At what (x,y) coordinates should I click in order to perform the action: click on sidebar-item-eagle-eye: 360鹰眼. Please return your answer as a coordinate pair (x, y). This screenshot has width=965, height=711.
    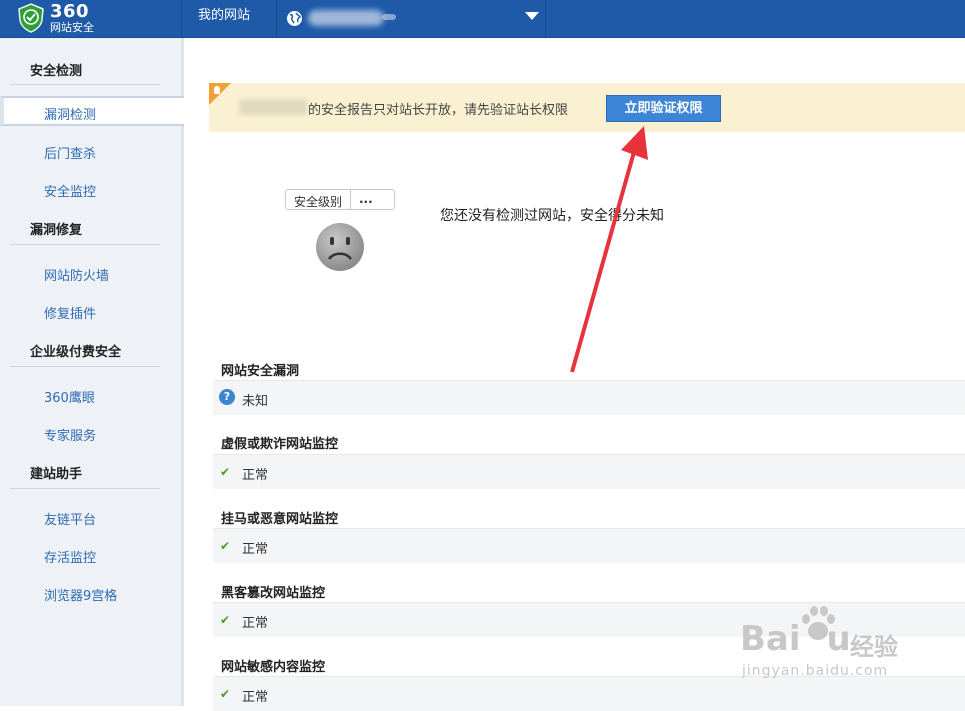
    Looking at the image, I should click on (69, 396).